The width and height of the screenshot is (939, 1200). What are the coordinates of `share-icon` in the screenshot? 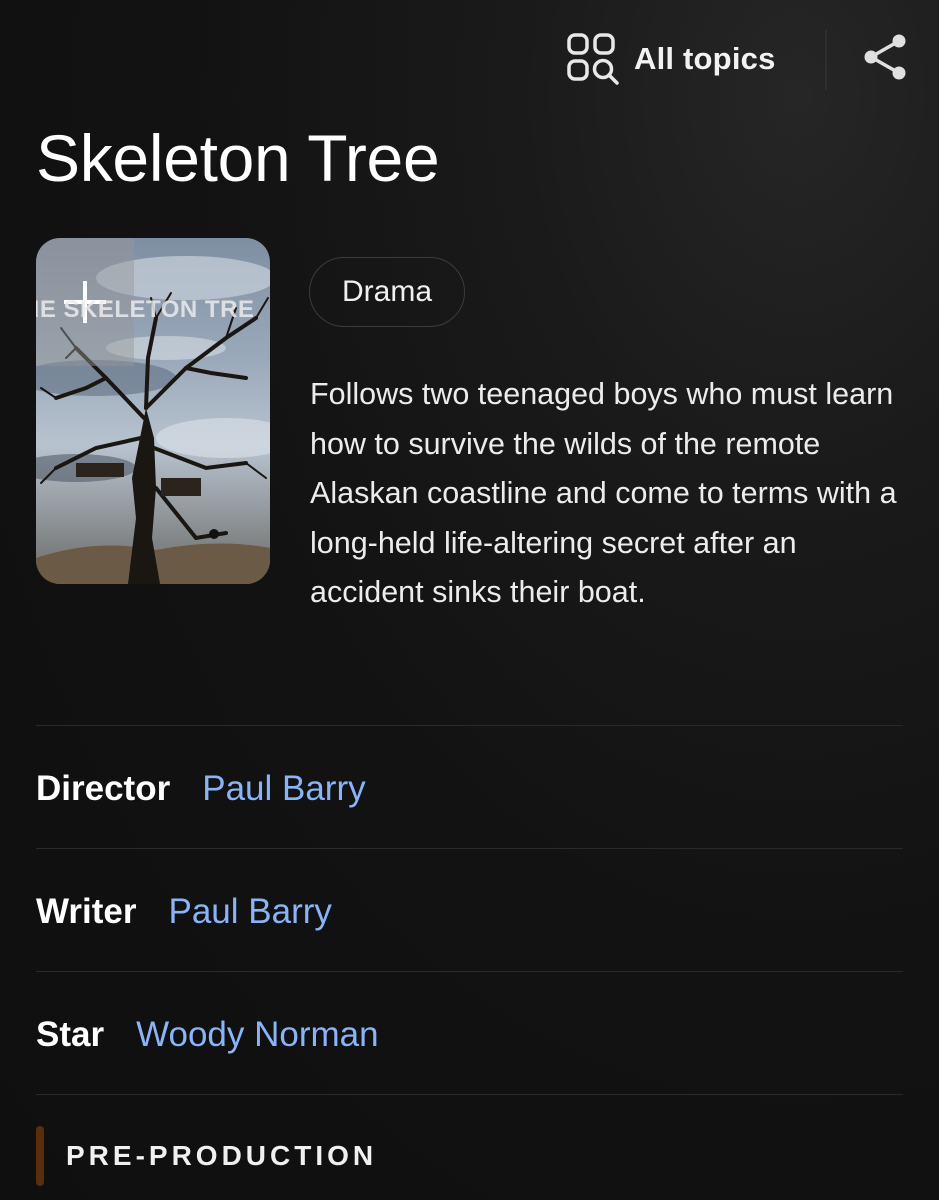 It's located at (885, 59).